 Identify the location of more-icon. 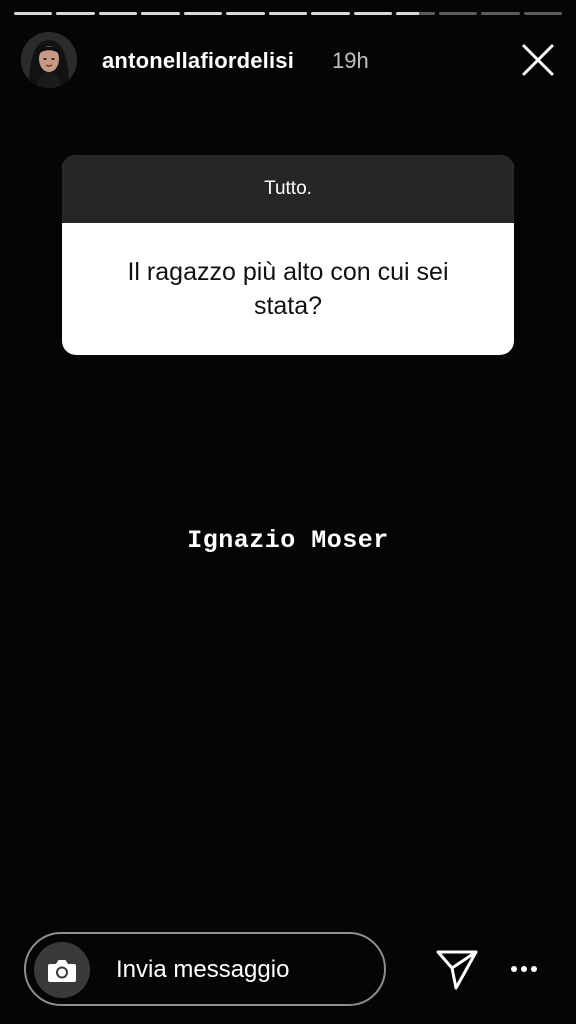
(524, 969).